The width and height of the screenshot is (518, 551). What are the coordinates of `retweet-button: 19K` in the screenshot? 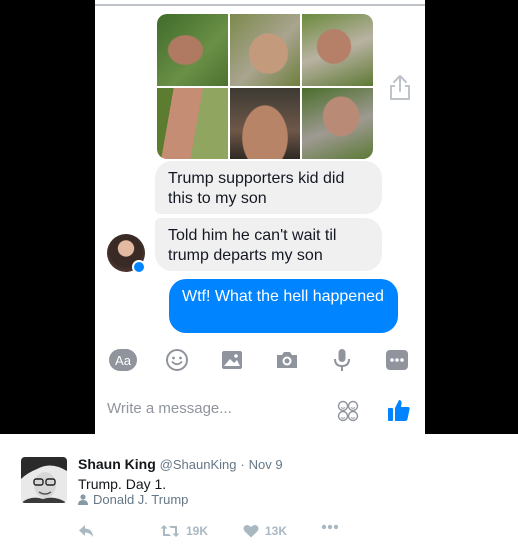 It's located at (184, 531).